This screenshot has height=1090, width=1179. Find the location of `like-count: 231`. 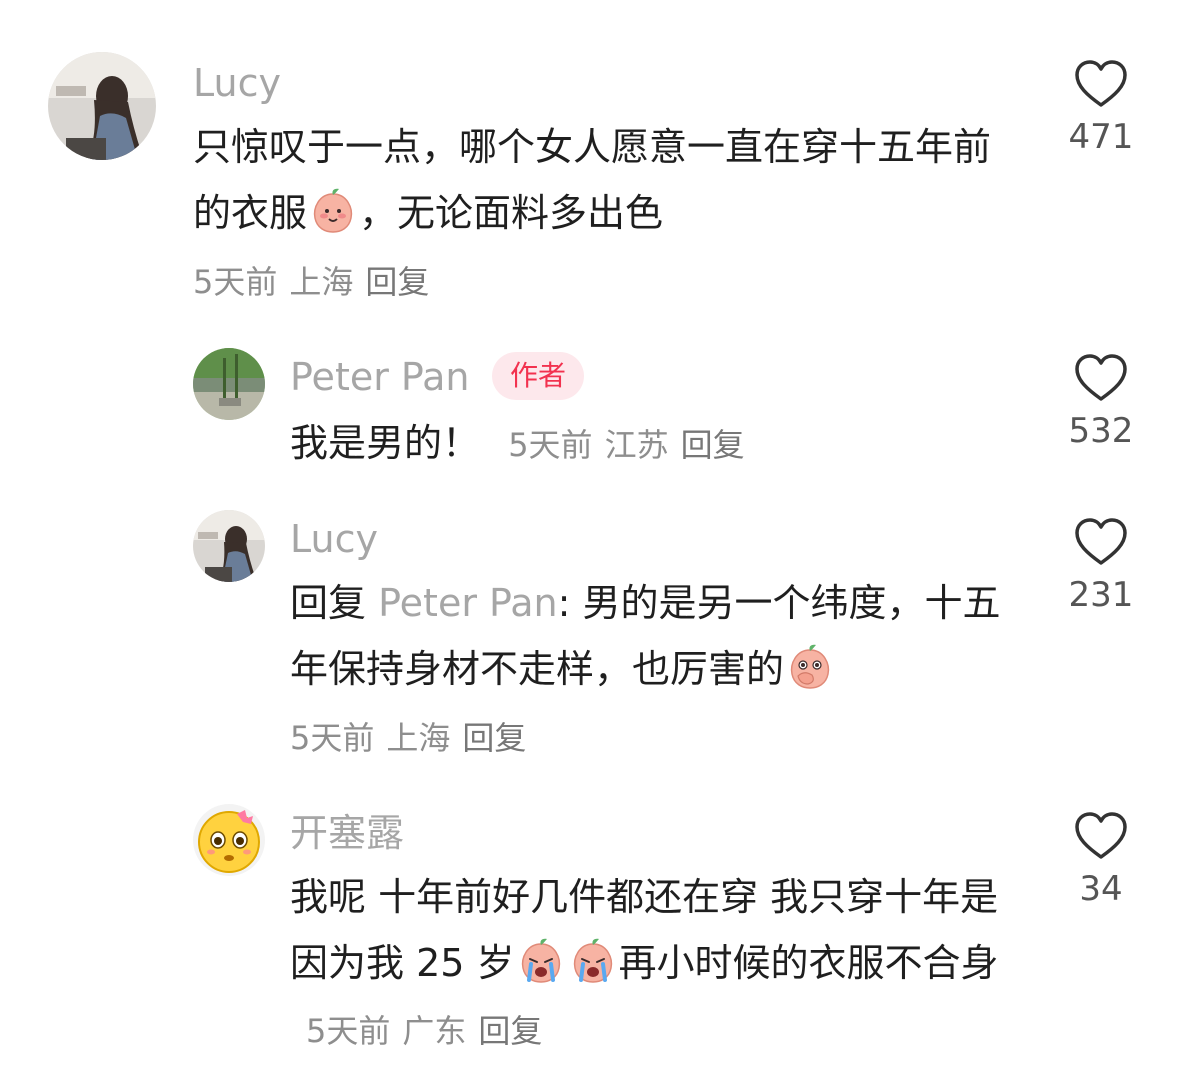

like-count: 231 is located at coordinates (1101, 595).